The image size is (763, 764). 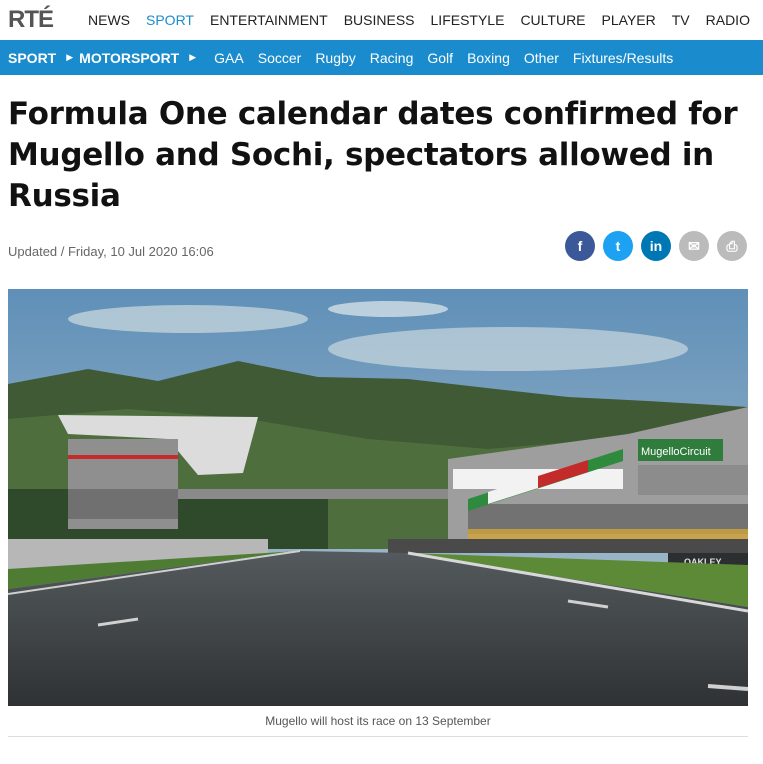 I want to click on subnav-item-other: Other, so click(x=541, y=58).